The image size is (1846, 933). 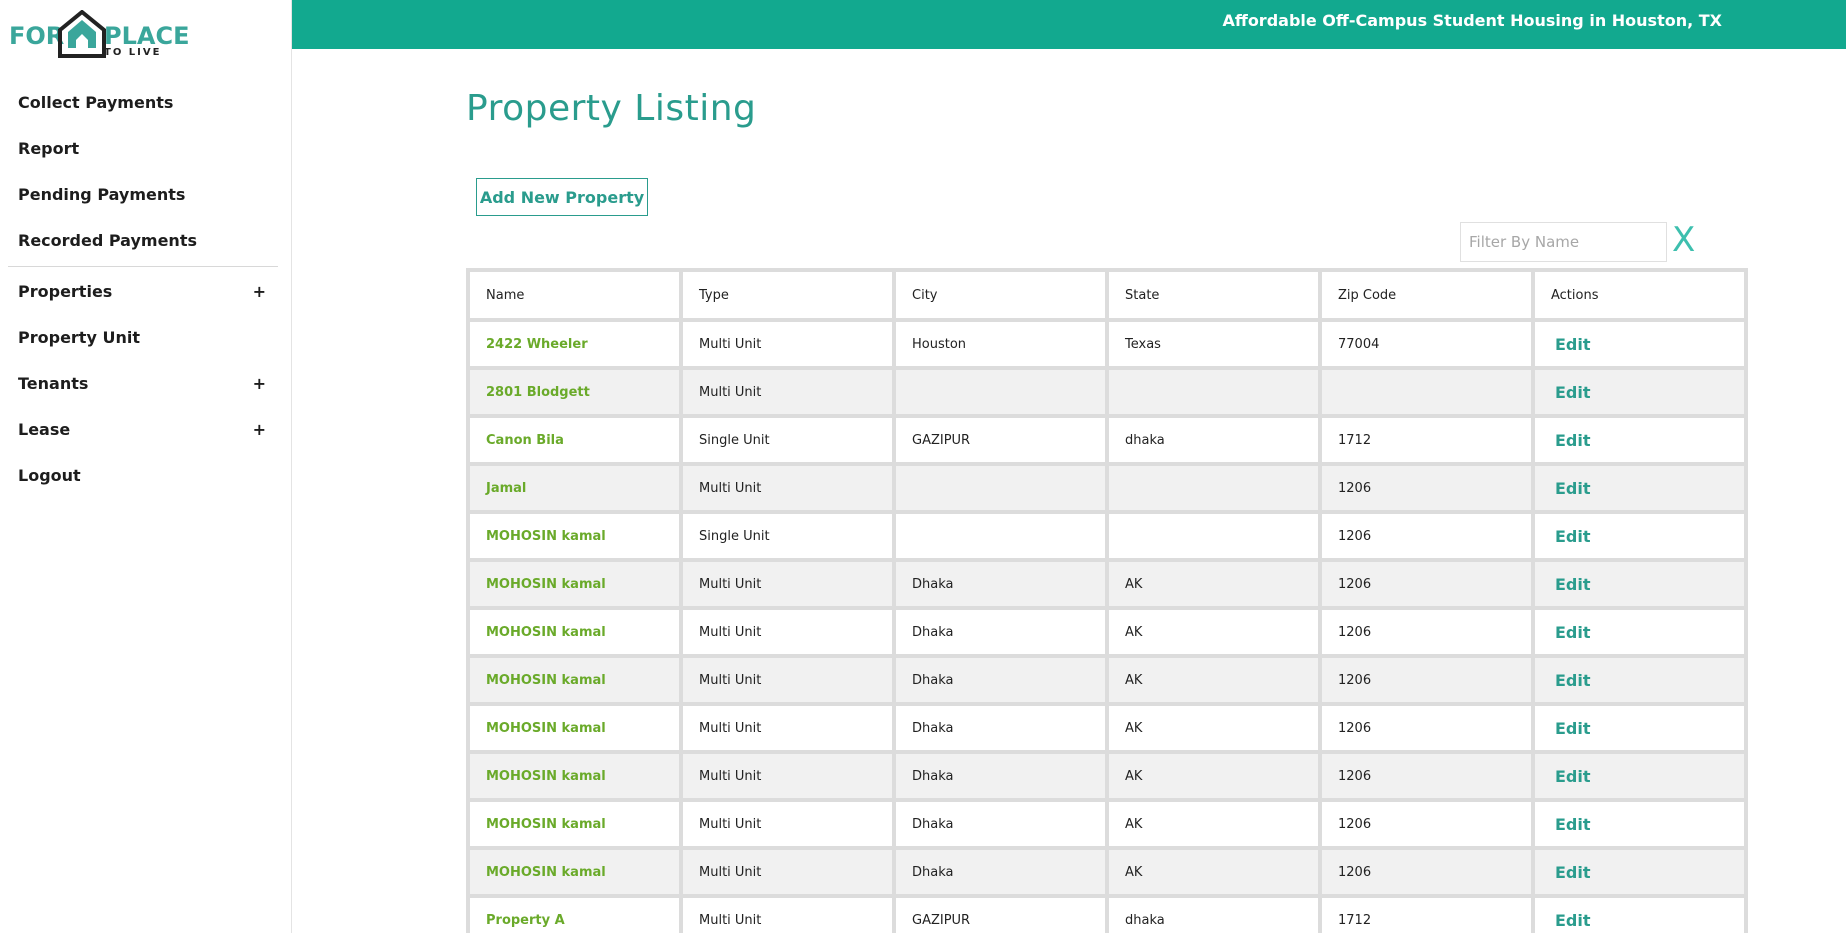 What do you see at coordinates (1000, 295) in the screenshot?
I see `column-header-city: City` at bounding box center [1000, 295].